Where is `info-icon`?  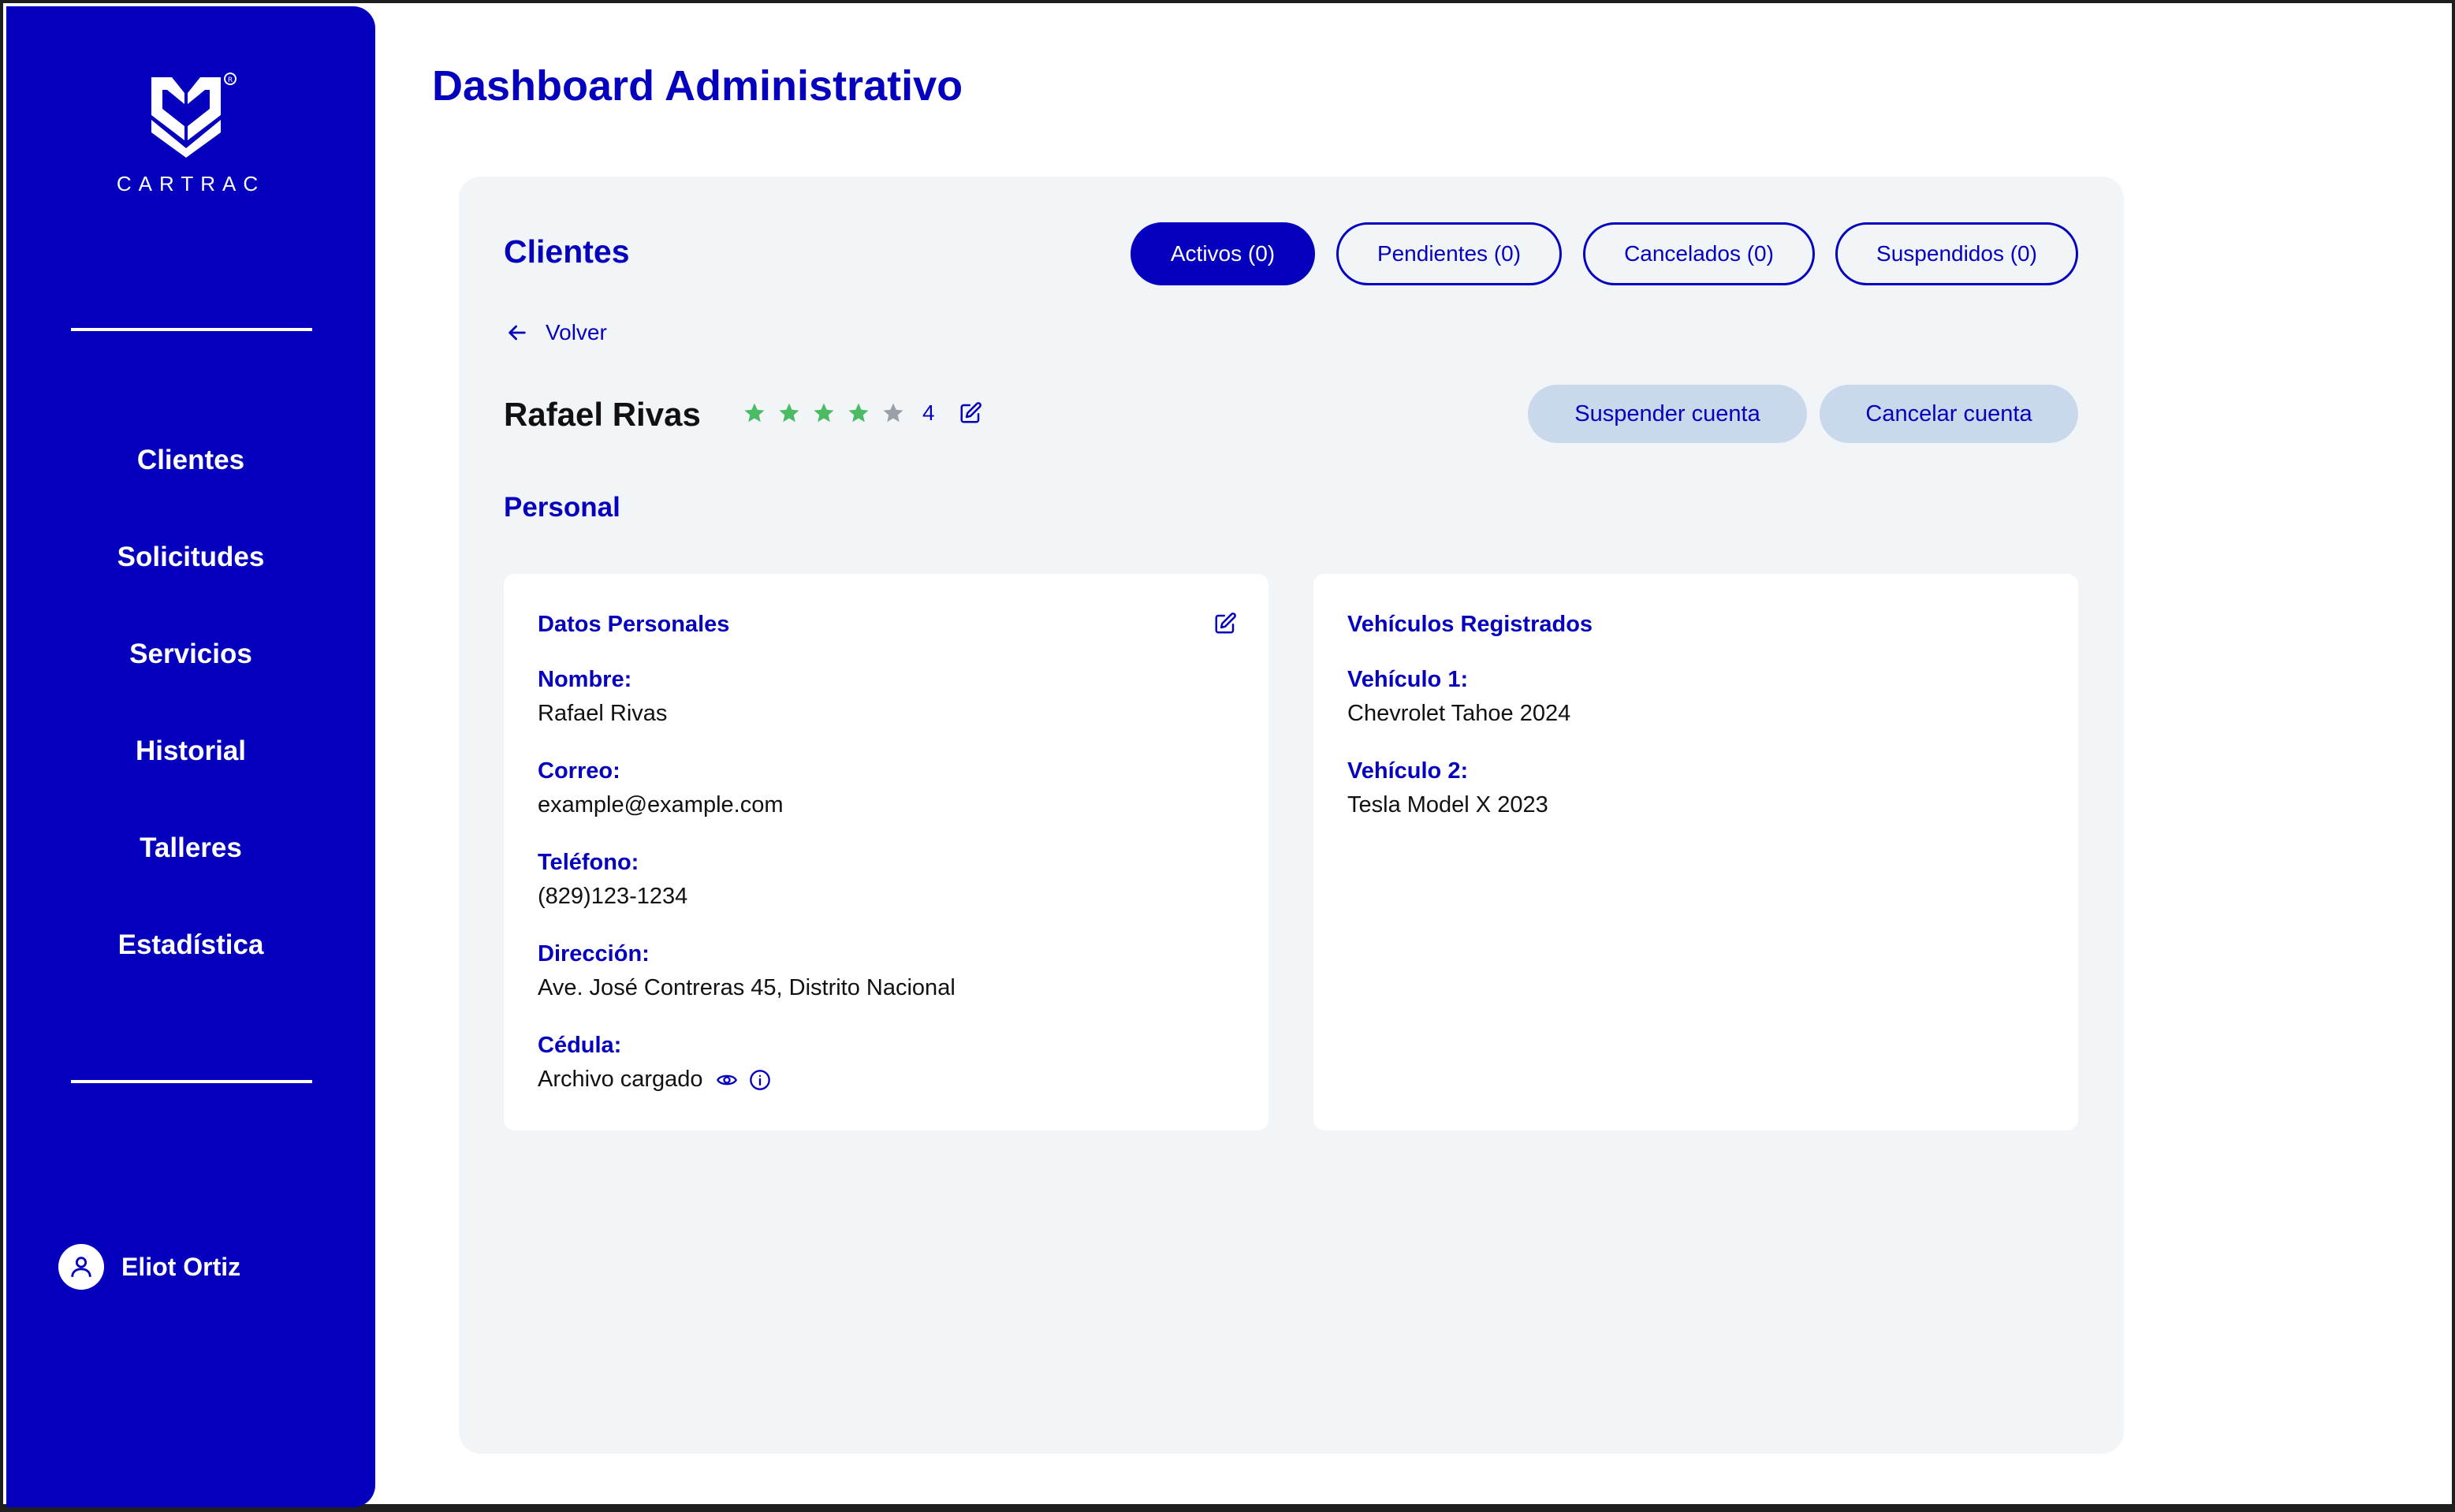 info-icon is located at coordinates (760, 1080).